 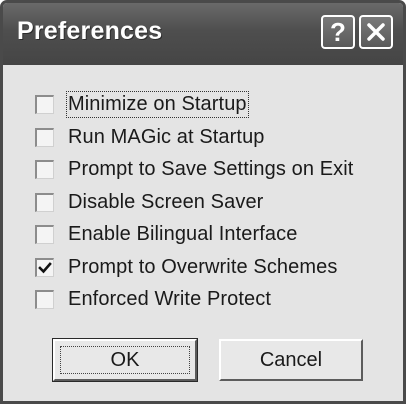 I want to click on checkmark-icon, so click(x=45, y=267).